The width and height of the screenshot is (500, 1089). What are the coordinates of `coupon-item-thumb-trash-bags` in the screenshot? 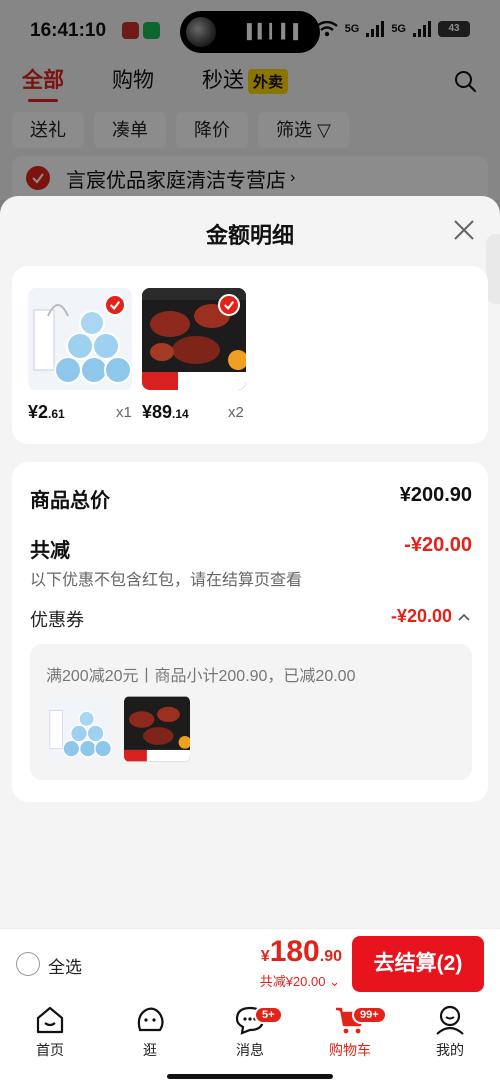 It's located at (79, 729).